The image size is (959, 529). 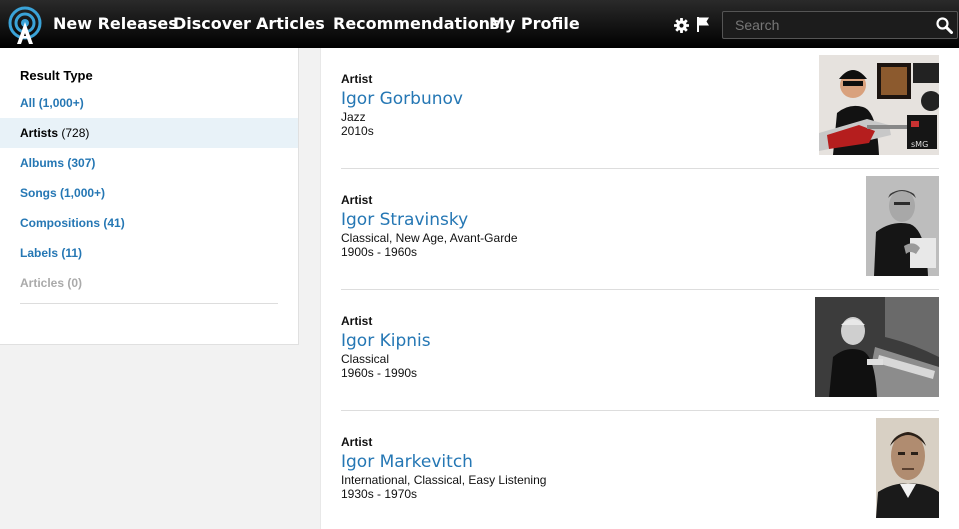 I want to click on result-name-link: Igor Markevitch, so click(x=407, y=462).